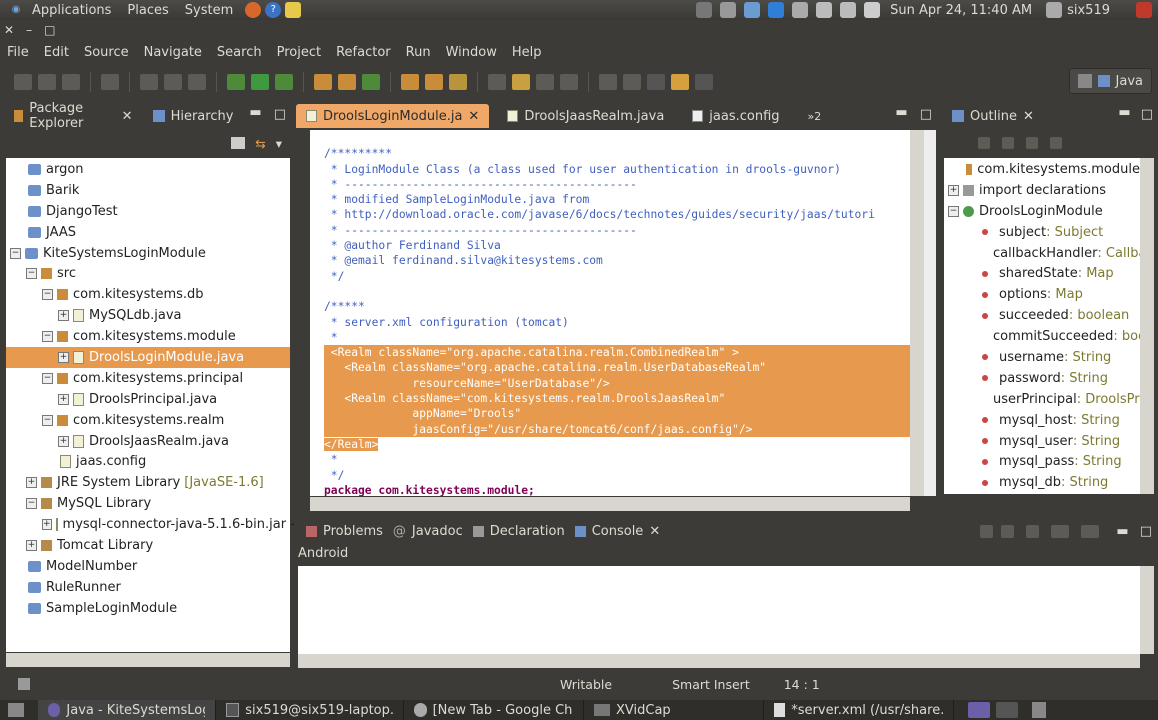  What do you see at coordinates (284, 82) in the screenshot?
I see `external-tools-icon` at bounding box center [284, 82].